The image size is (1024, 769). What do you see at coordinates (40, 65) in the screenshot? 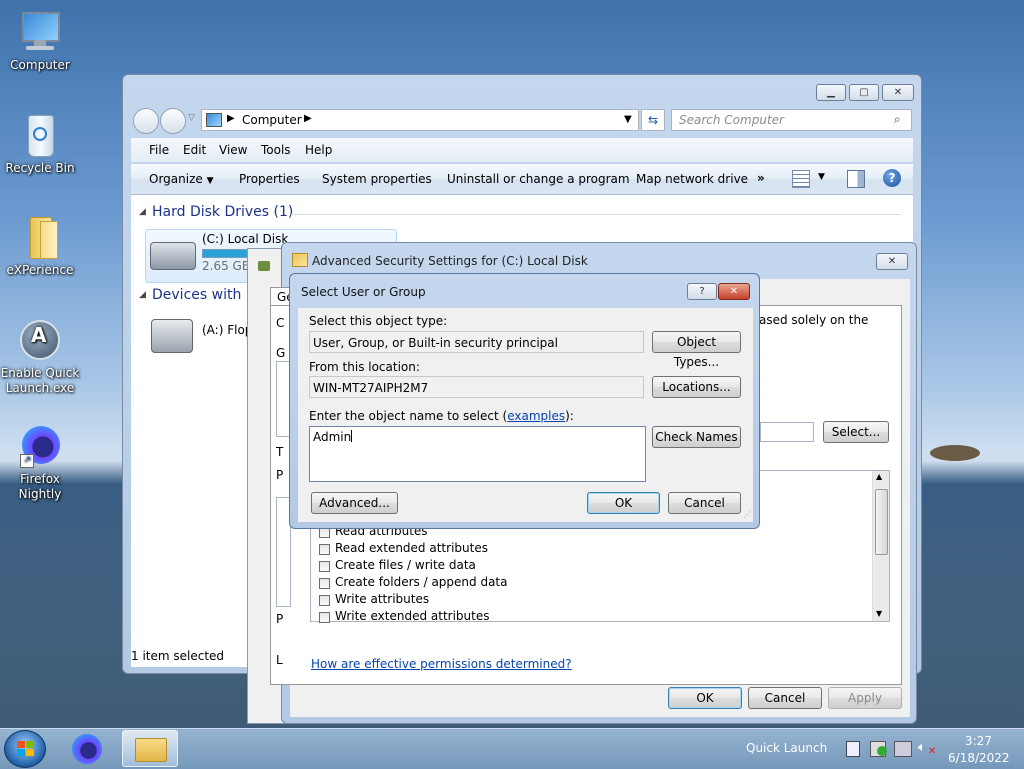
I see `desktop-icon-label: Computer` at bounding box center [40, 65].